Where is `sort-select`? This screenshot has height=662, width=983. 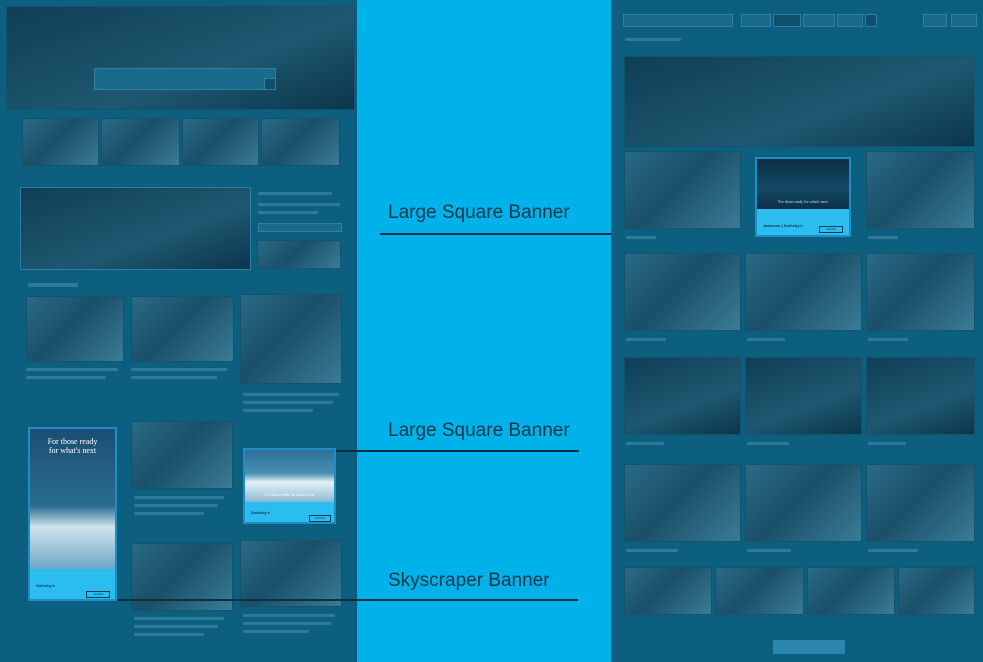
sort-select is located at coordinates (964, 20).